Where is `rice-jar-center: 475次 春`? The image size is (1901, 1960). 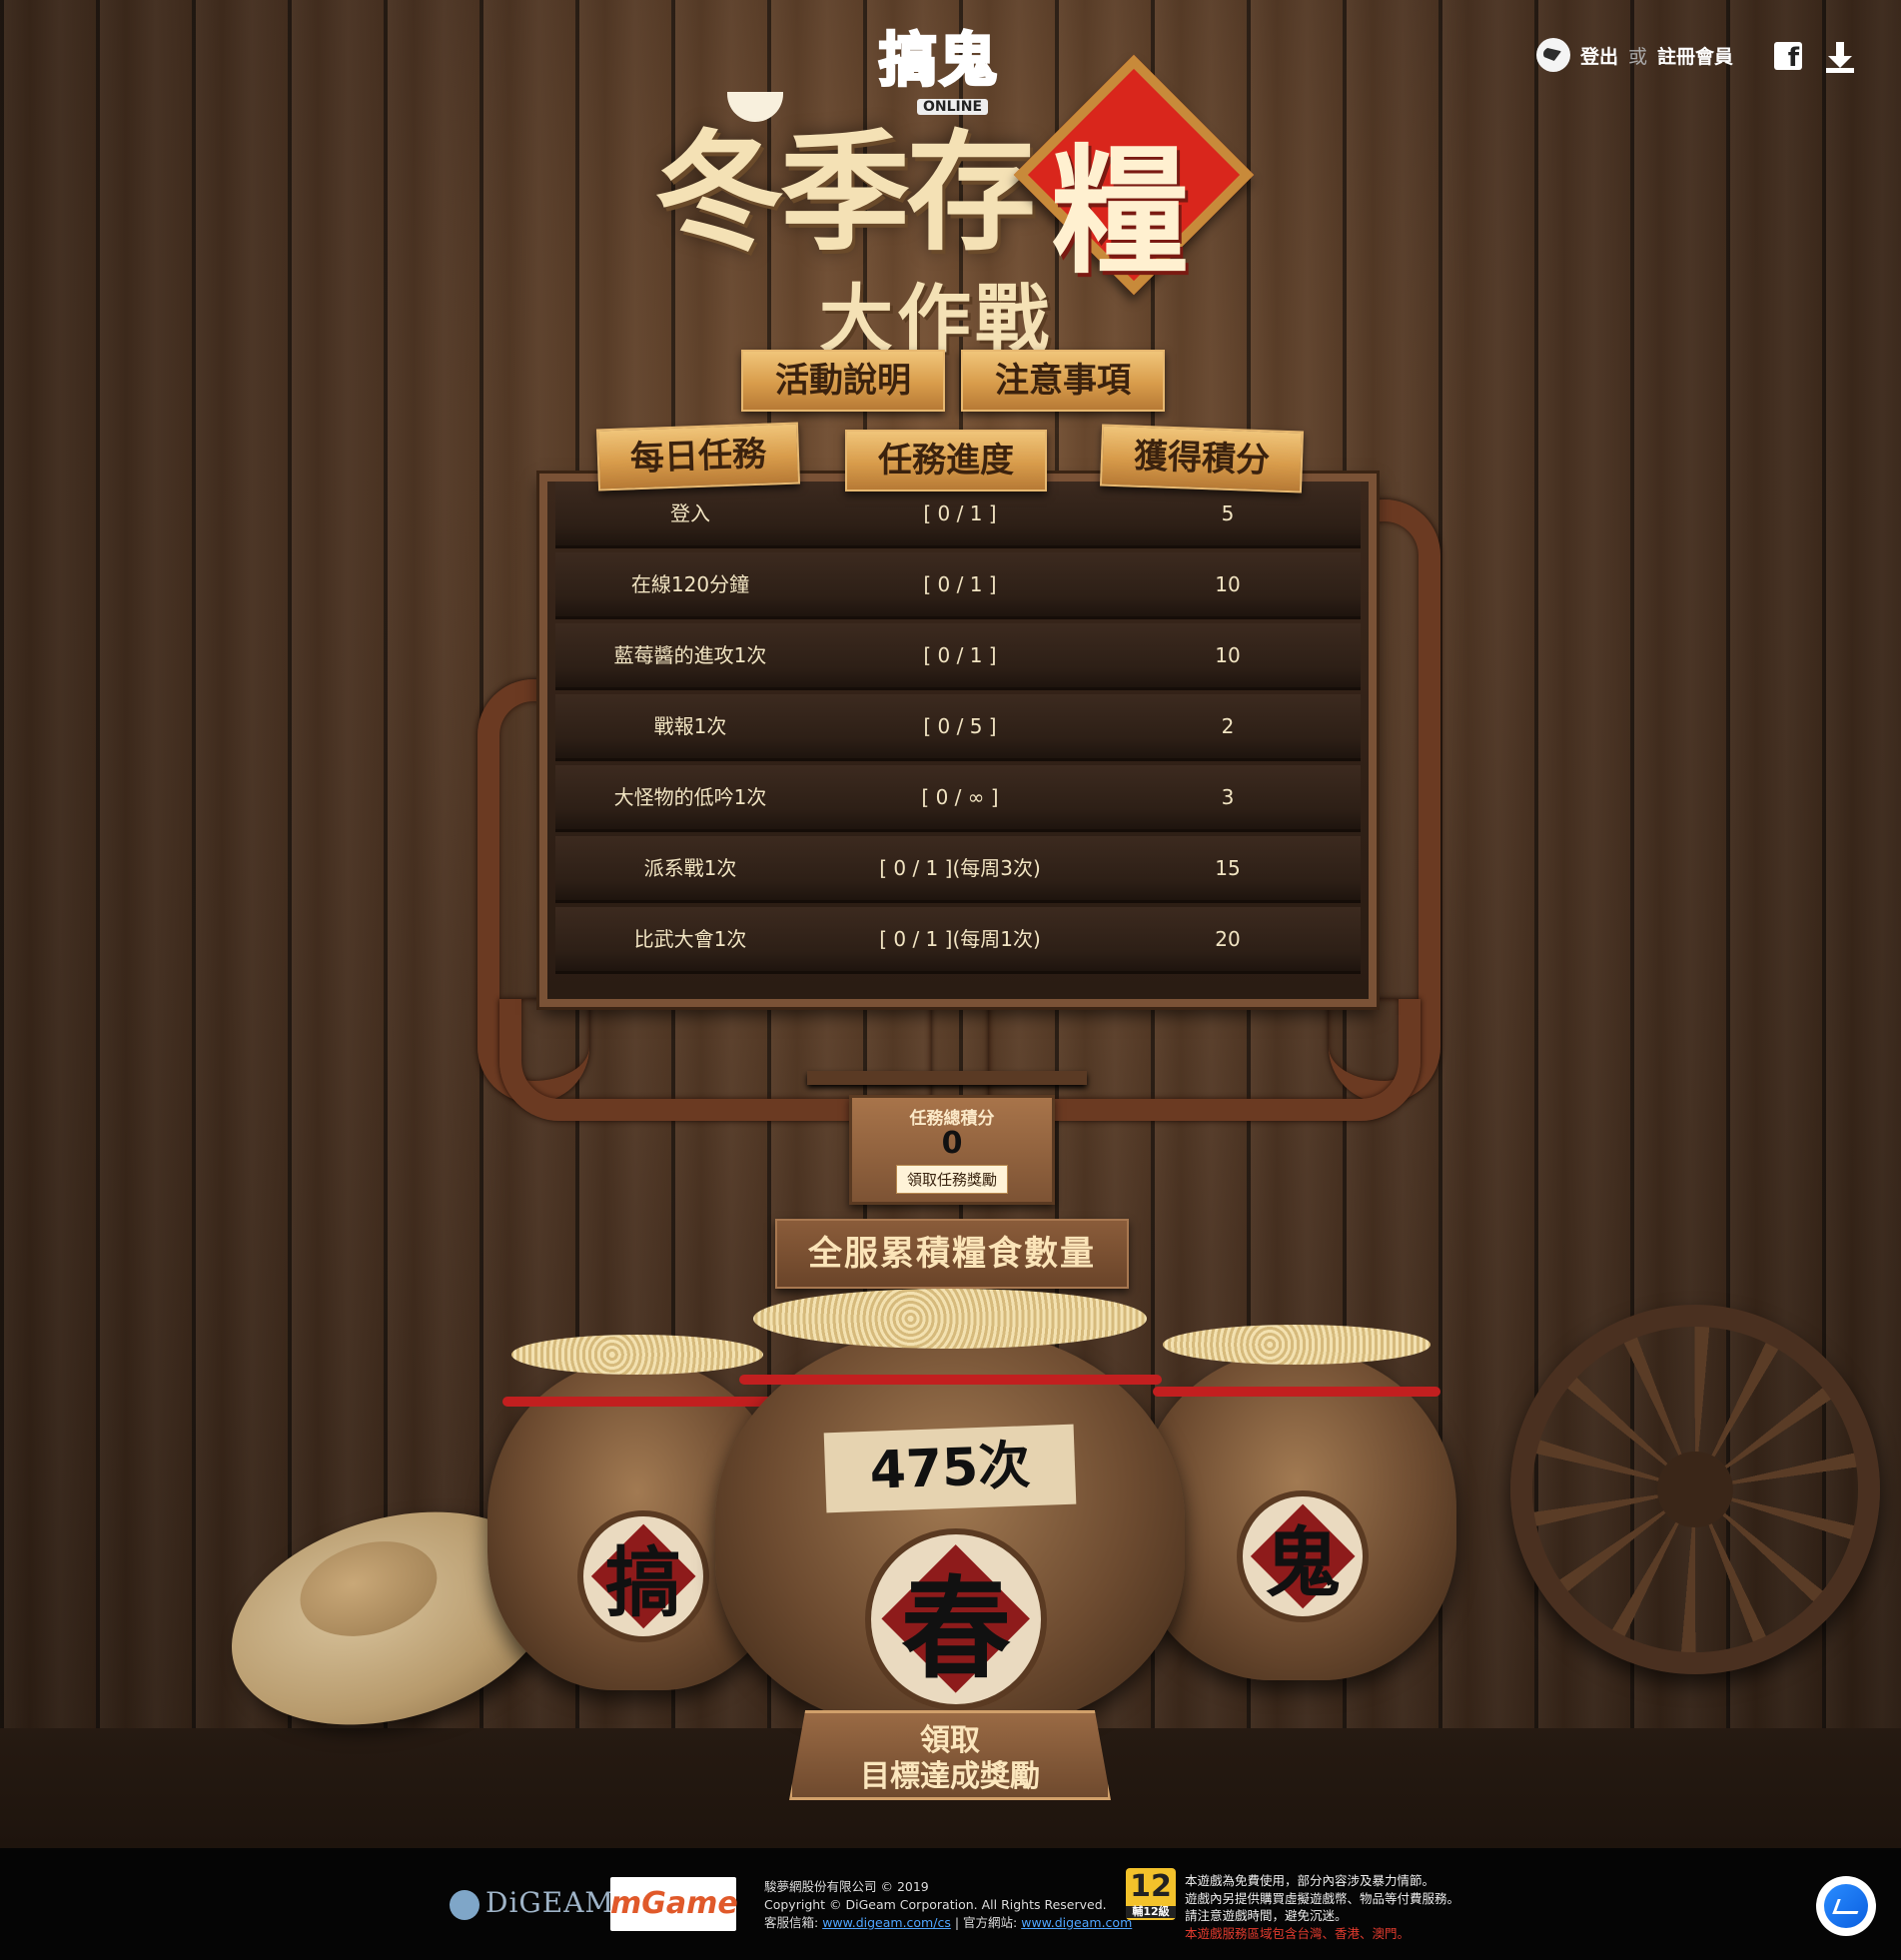
rice-jar-center: 475次 春 is located at coordinates (950, 1508).